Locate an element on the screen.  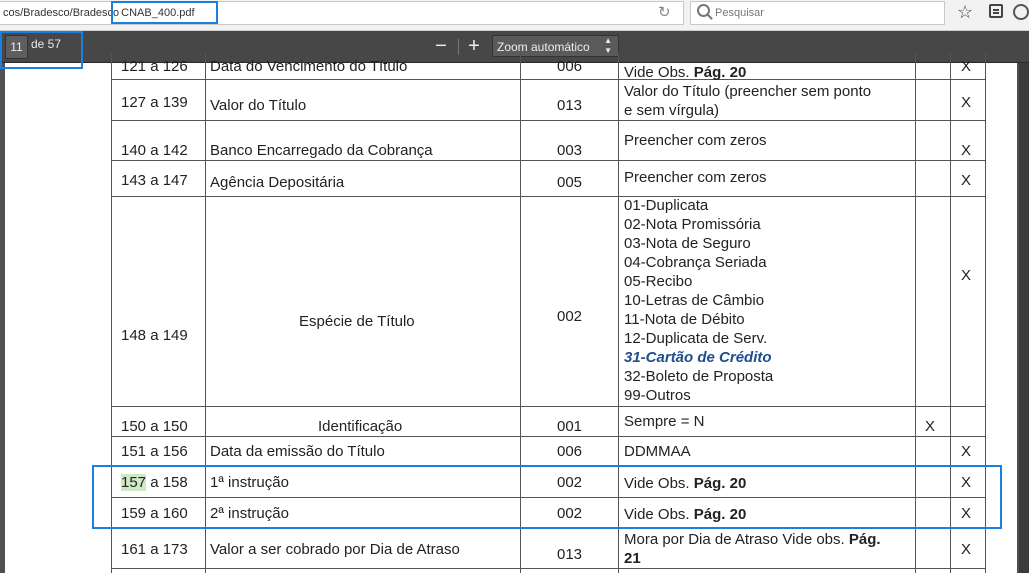
zoom-select: Zoom automático ▲ ▼ is located at coordinates (555, 46).